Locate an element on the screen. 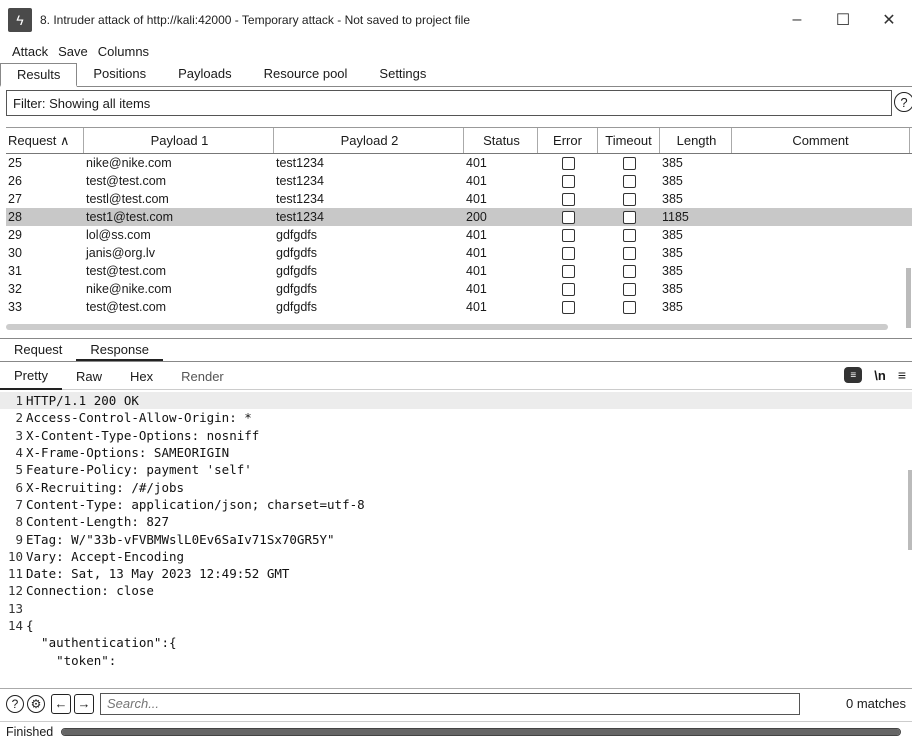  col-payload1: Payload 1 is located at coordinates (179, 140).